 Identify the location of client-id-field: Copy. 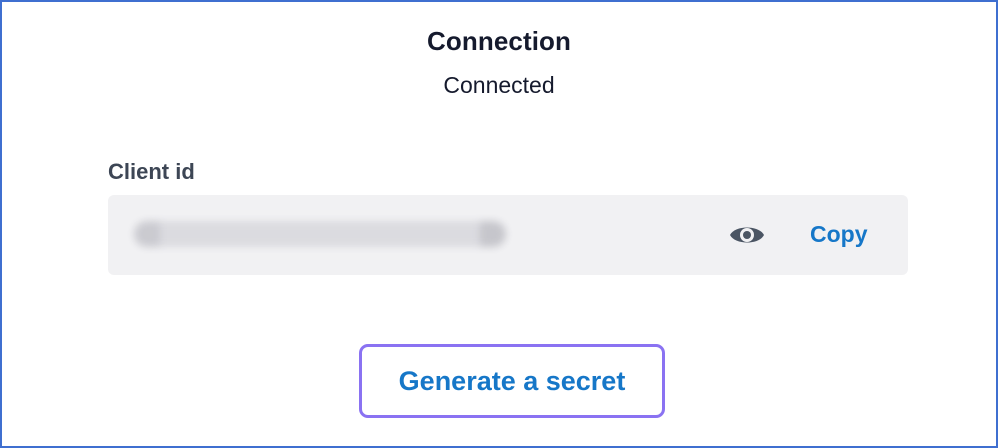
(508, 235).